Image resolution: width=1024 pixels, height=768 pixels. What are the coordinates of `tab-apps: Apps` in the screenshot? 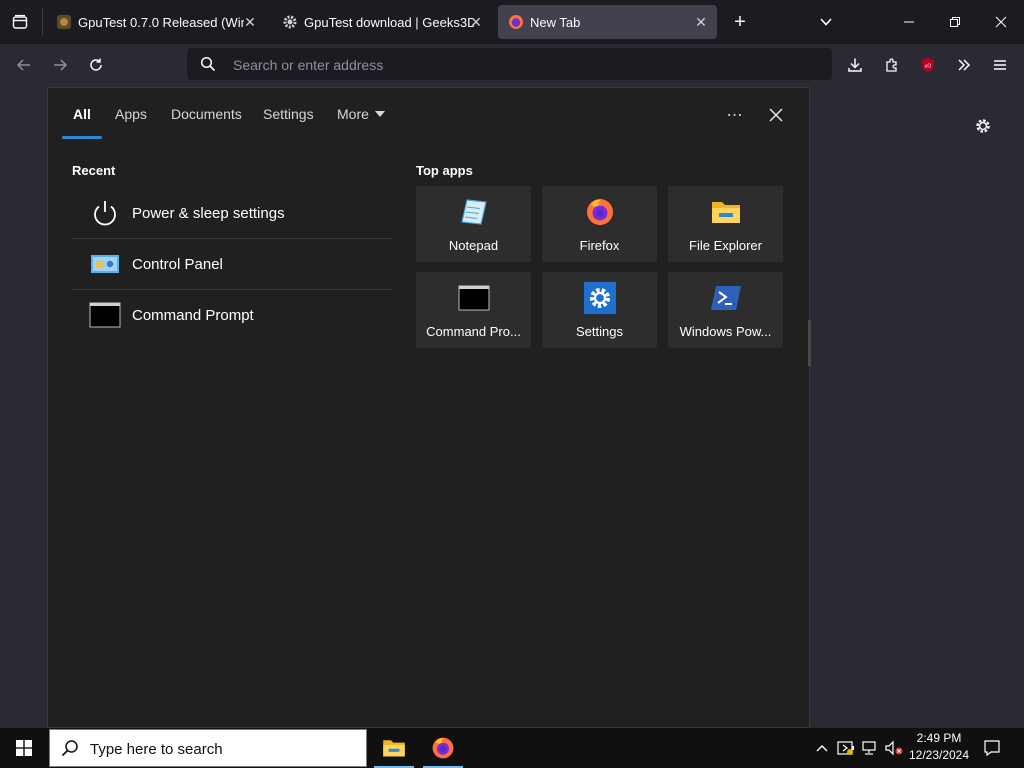 It's located at (131, 114).